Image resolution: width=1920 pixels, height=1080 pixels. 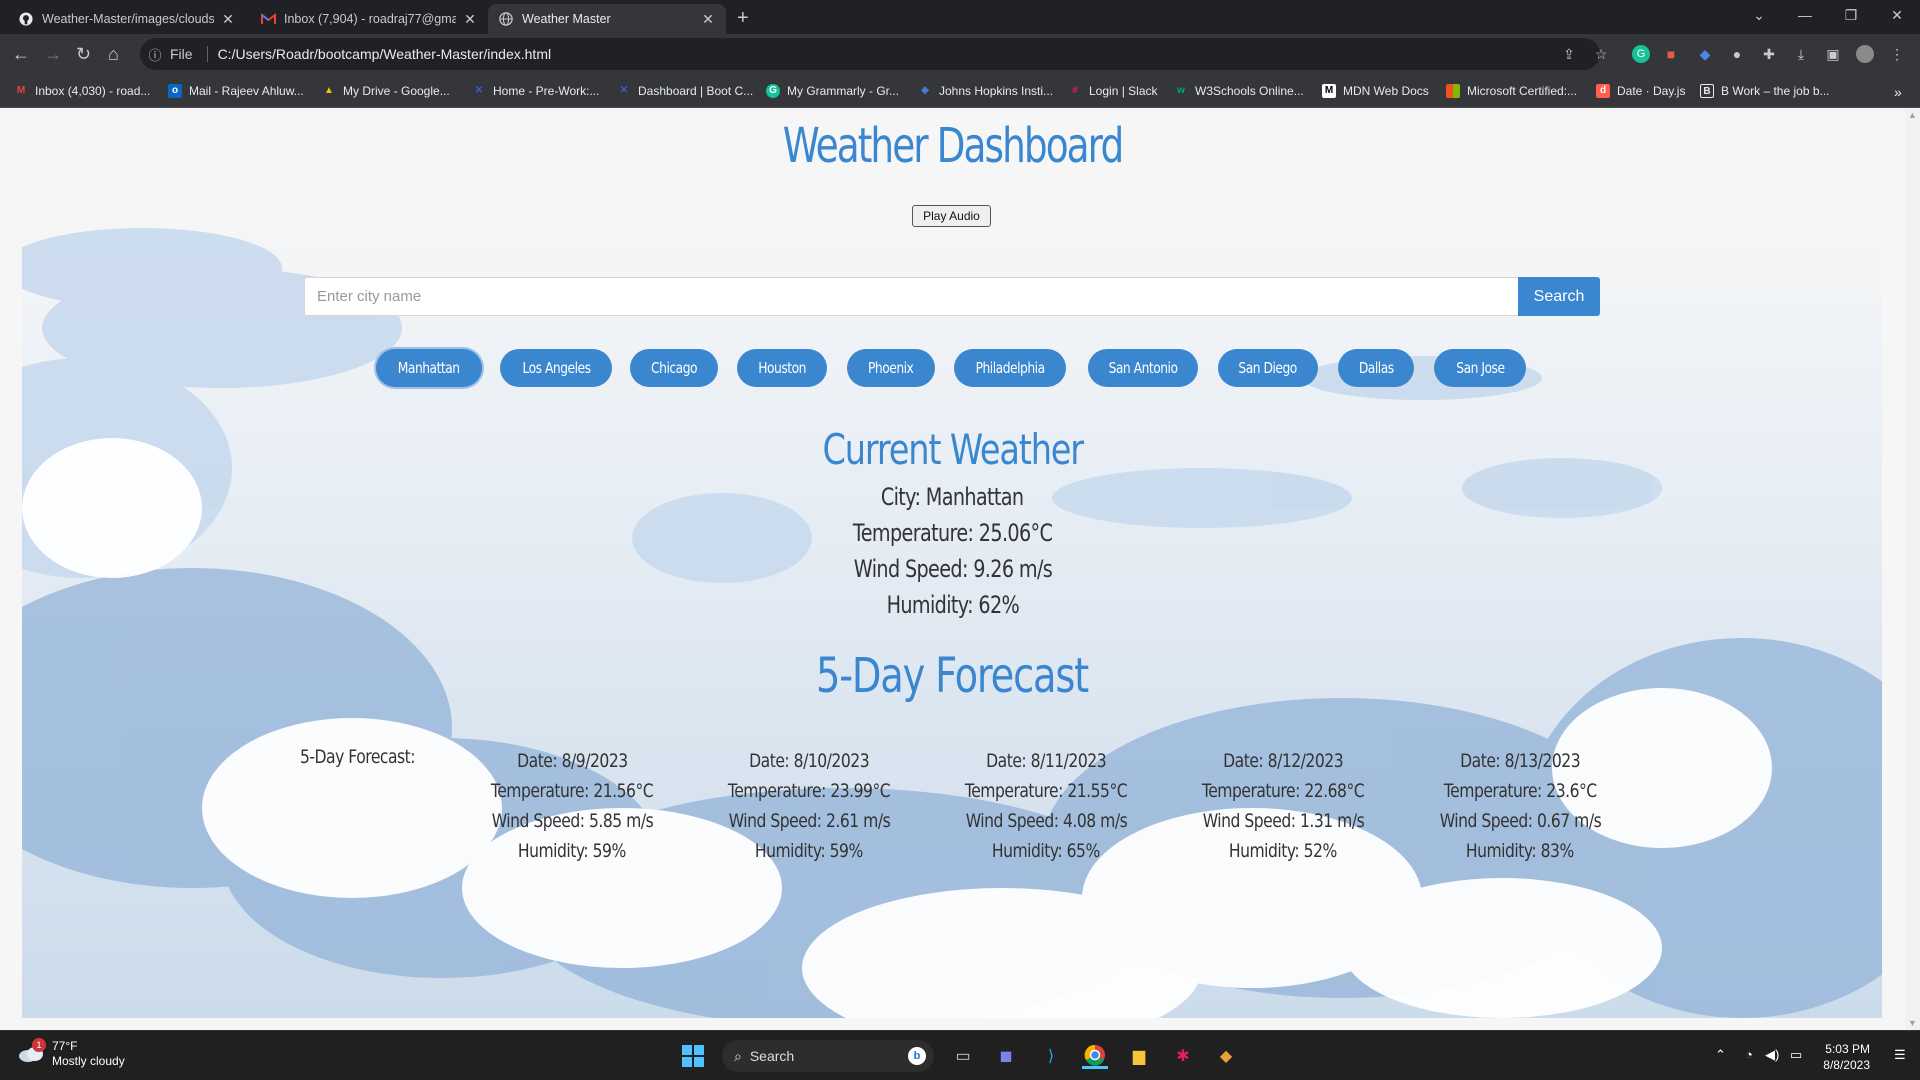 I want to click on grammarly-icon: G, so click(x=1641, y=54).